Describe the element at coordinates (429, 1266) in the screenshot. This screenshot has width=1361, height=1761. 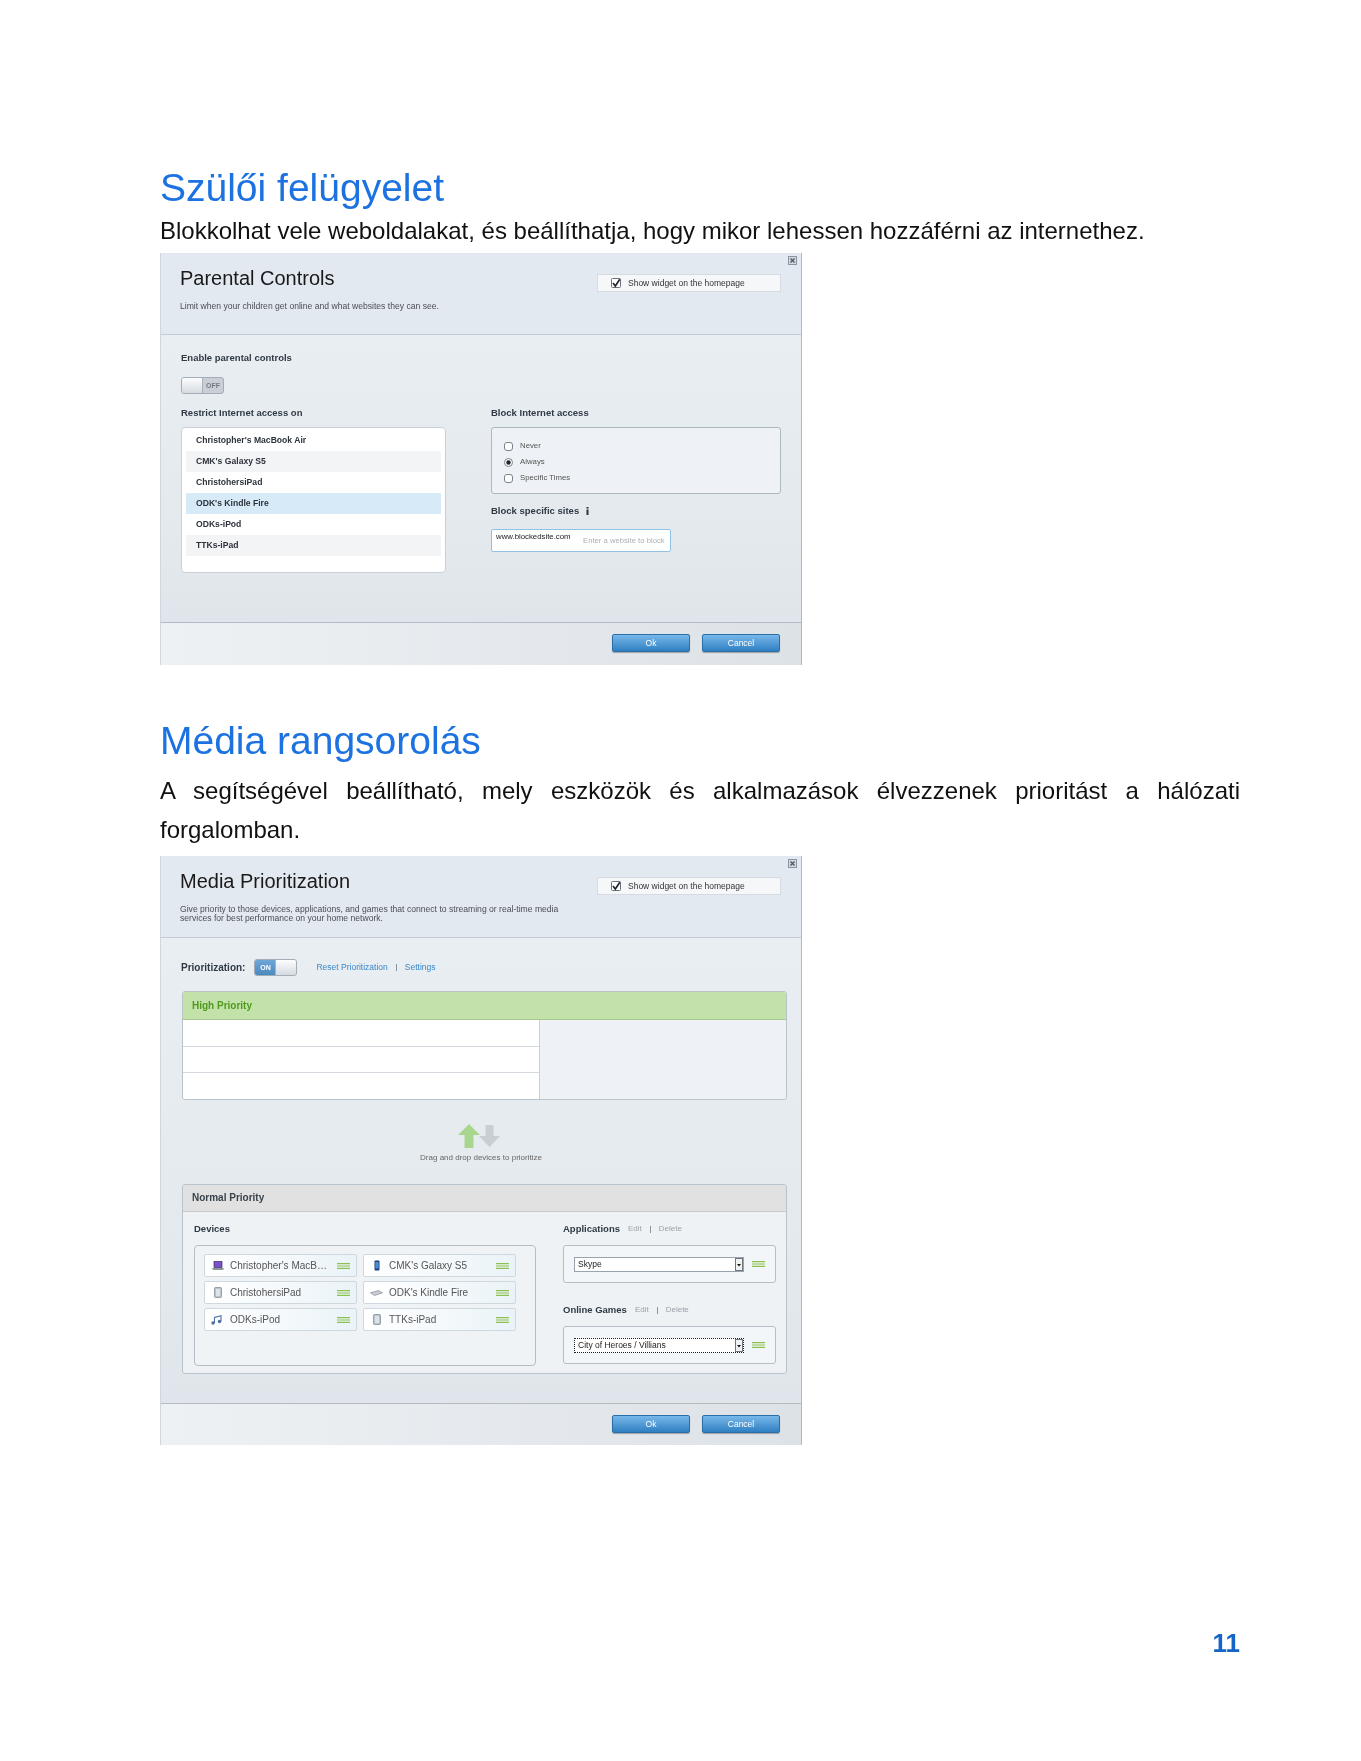
I see `device-name: CMK's Galaxy S5` at that location.